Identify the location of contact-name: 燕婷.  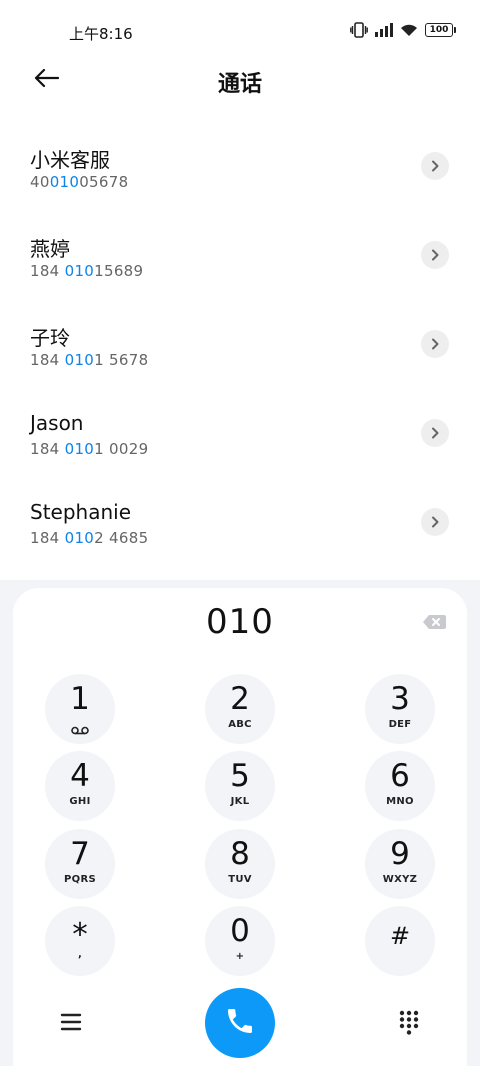
(50, 249).